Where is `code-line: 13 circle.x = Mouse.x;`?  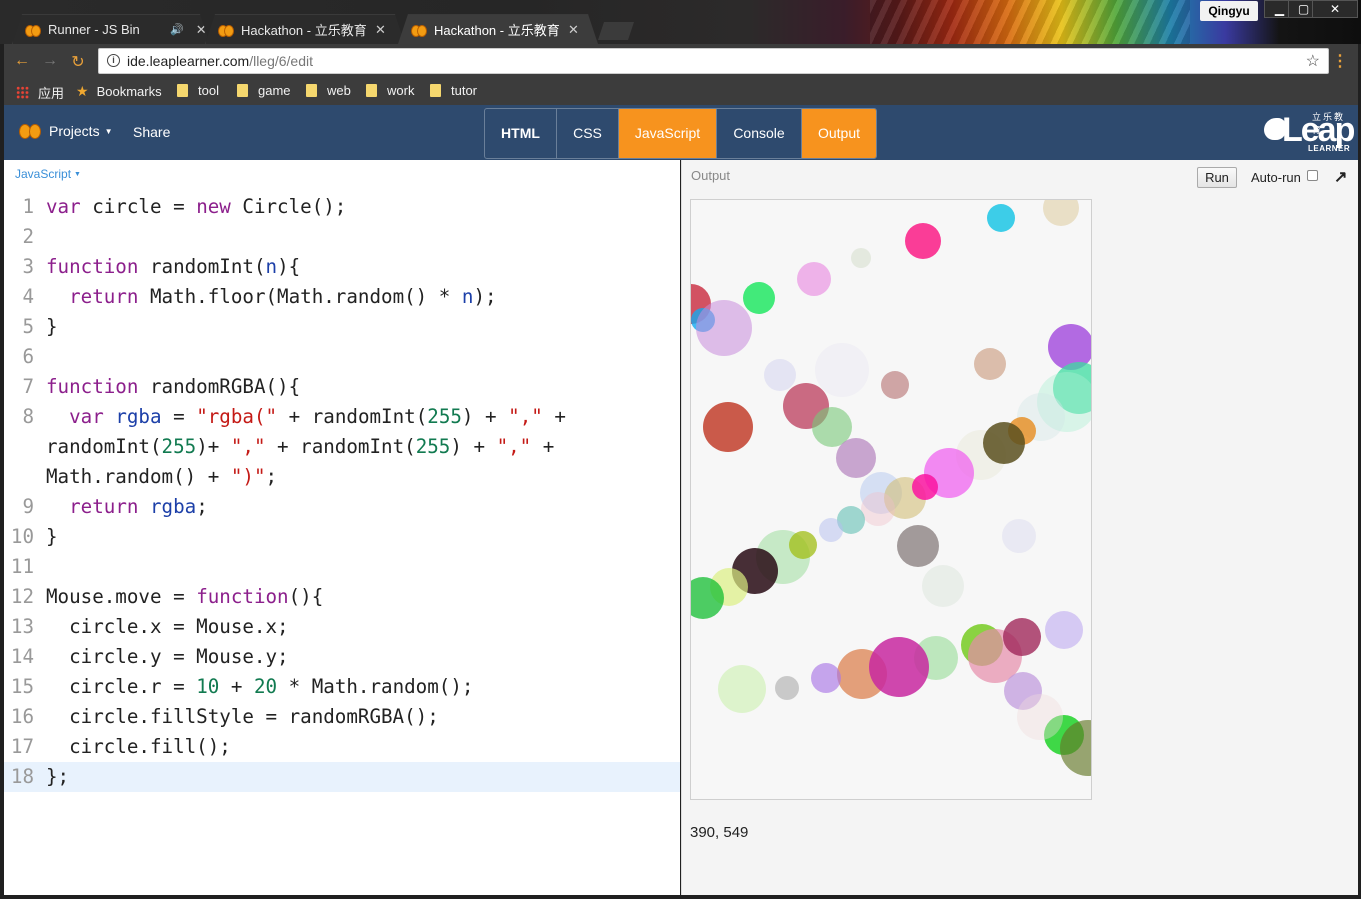
code-line: 13 circle.x = Mouse.x; is located at coordinates (342, 627).